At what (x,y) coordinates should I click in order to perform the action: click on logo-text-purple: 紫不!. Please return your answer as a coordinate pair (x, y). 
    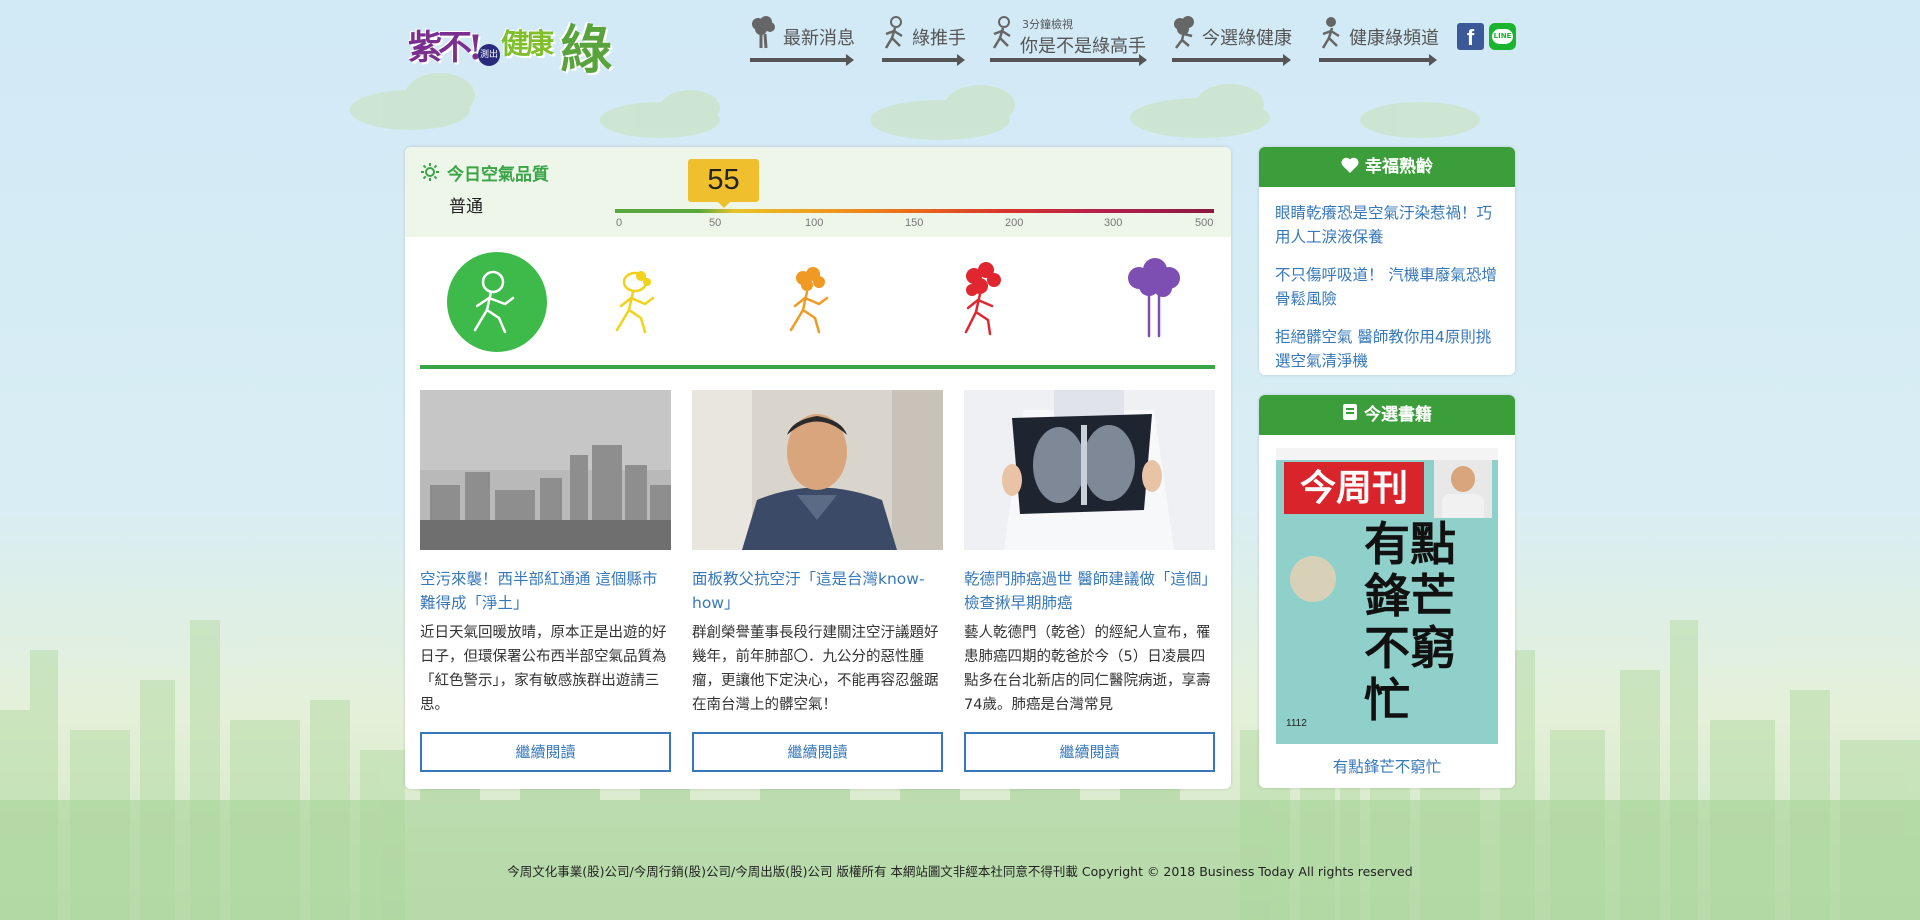
    Looking at the image, I should click on (445, 48).